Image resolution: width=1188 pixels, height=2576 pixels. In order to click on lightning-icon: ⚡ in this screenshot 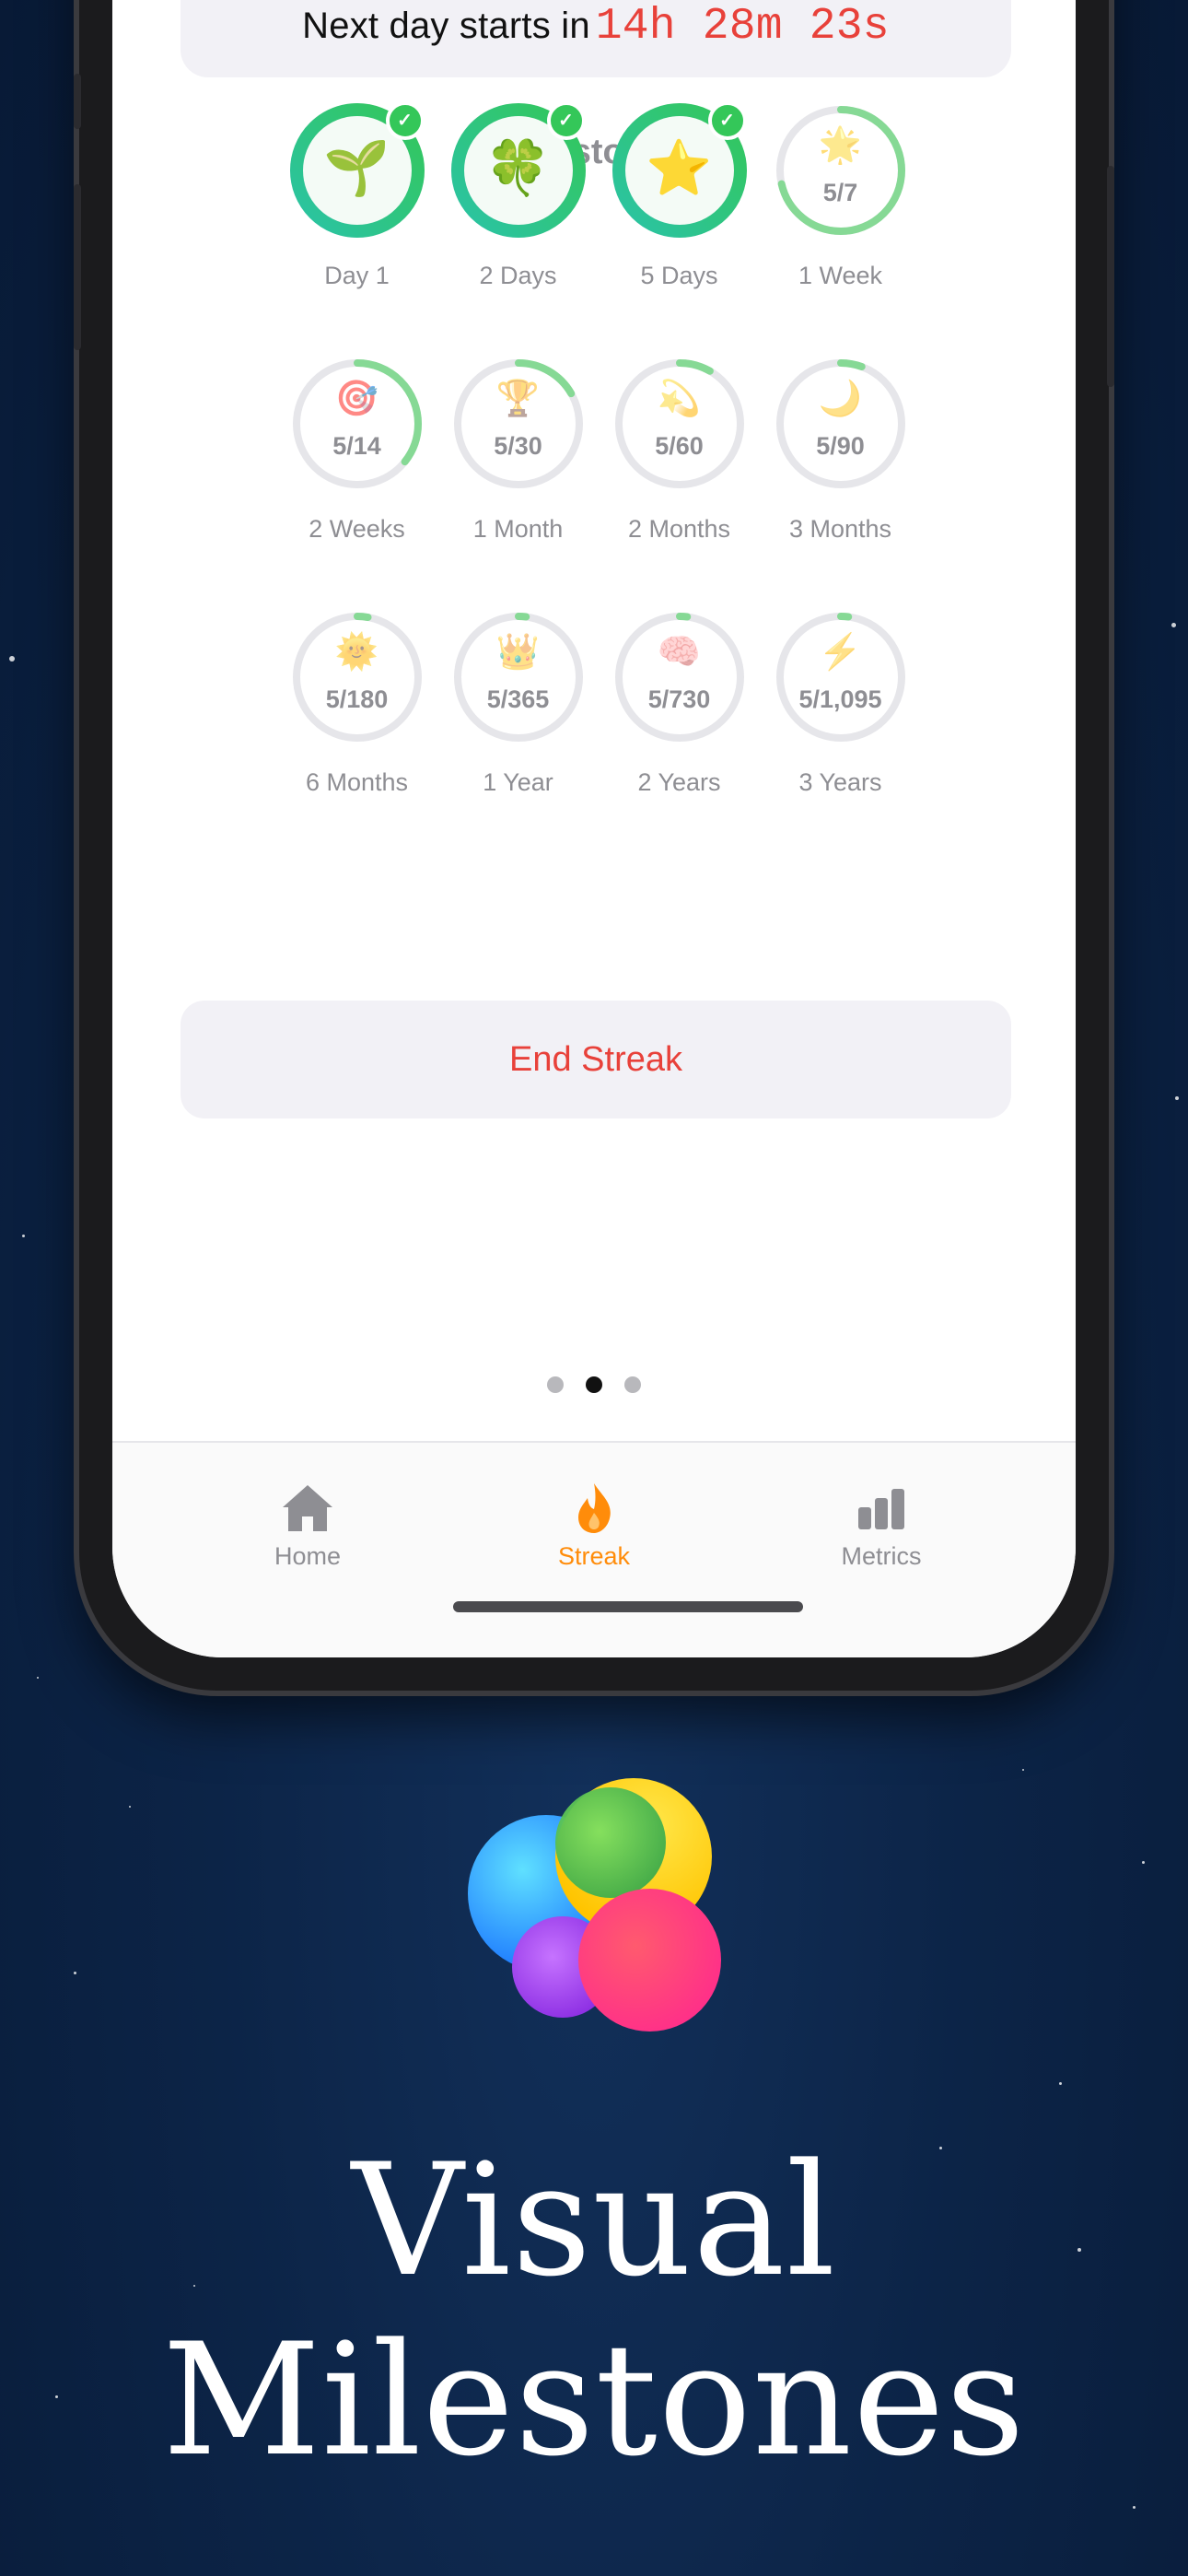, I will do `click(840, 652)`.